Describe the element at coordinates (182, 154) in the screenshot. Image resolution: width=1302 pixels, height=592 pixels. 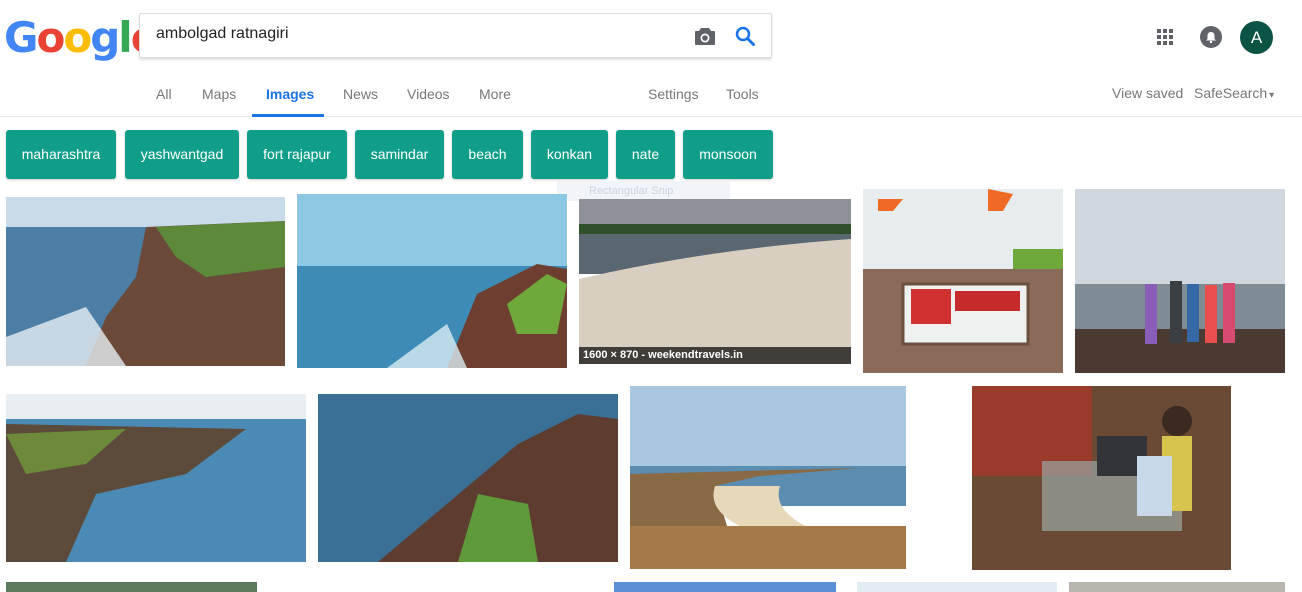
I see `chip-yashwantgad: yashwantgad` at that location.